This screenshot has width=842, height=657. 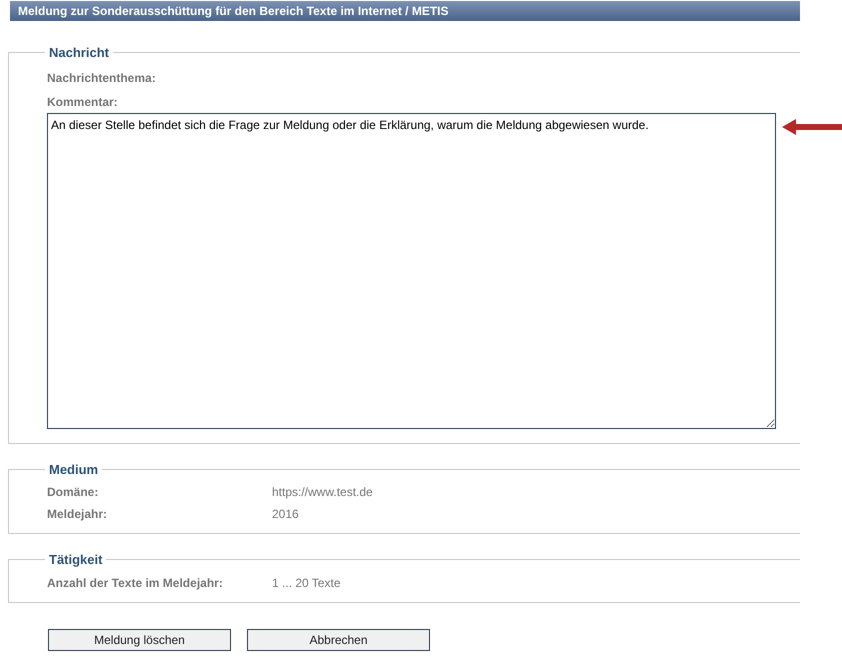 What do you see at coordinates (75, 560) in the screenshot?
I see `section-legend: Tätigkeit` at bounding box center [75, 560].